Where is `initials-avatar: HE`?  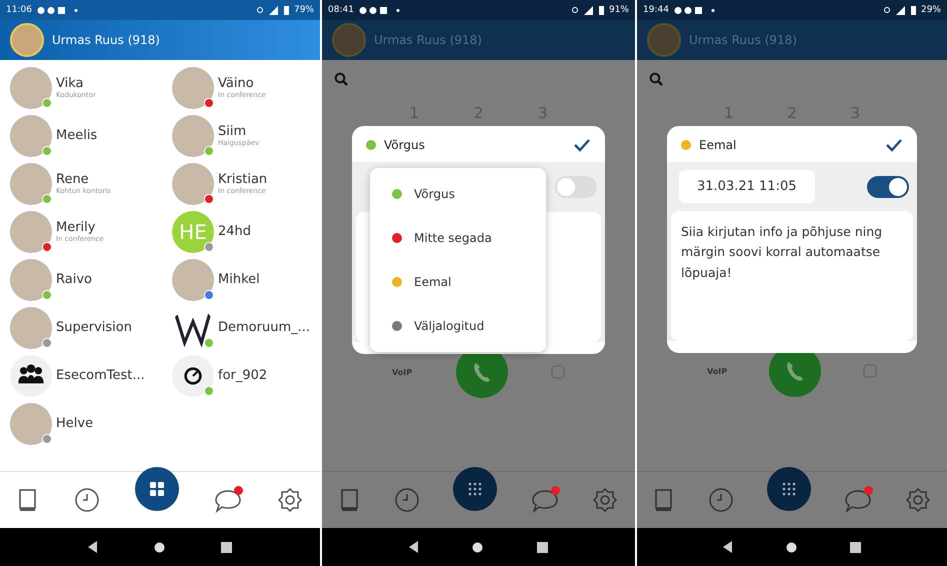 initials-avatar: HE is located at coordinates (193, 231).